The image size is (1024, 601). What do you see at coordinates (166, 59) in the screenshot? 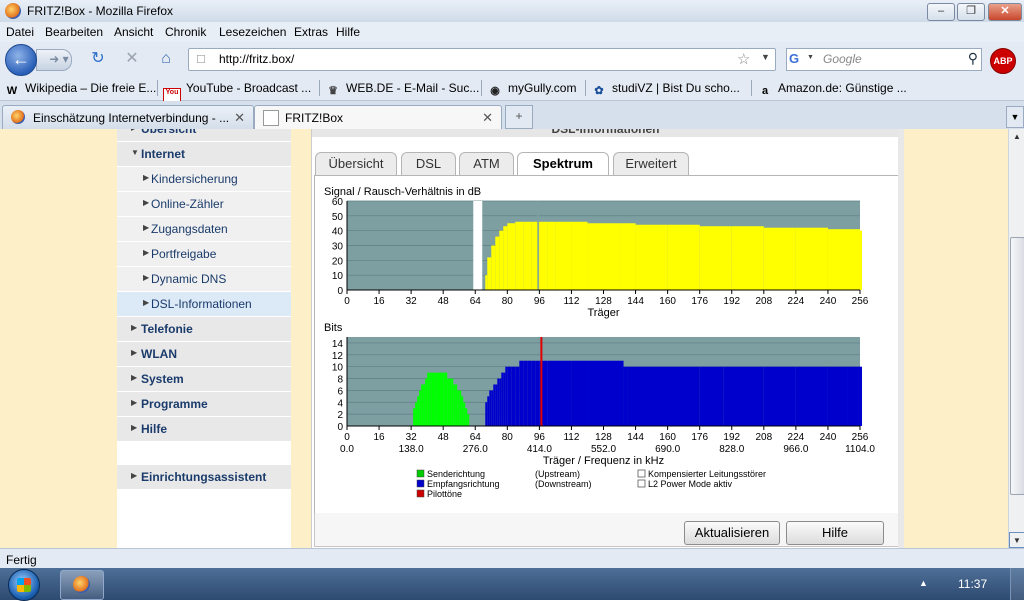
I see `home-icon: ⌂` at bounding box center [166, 59].